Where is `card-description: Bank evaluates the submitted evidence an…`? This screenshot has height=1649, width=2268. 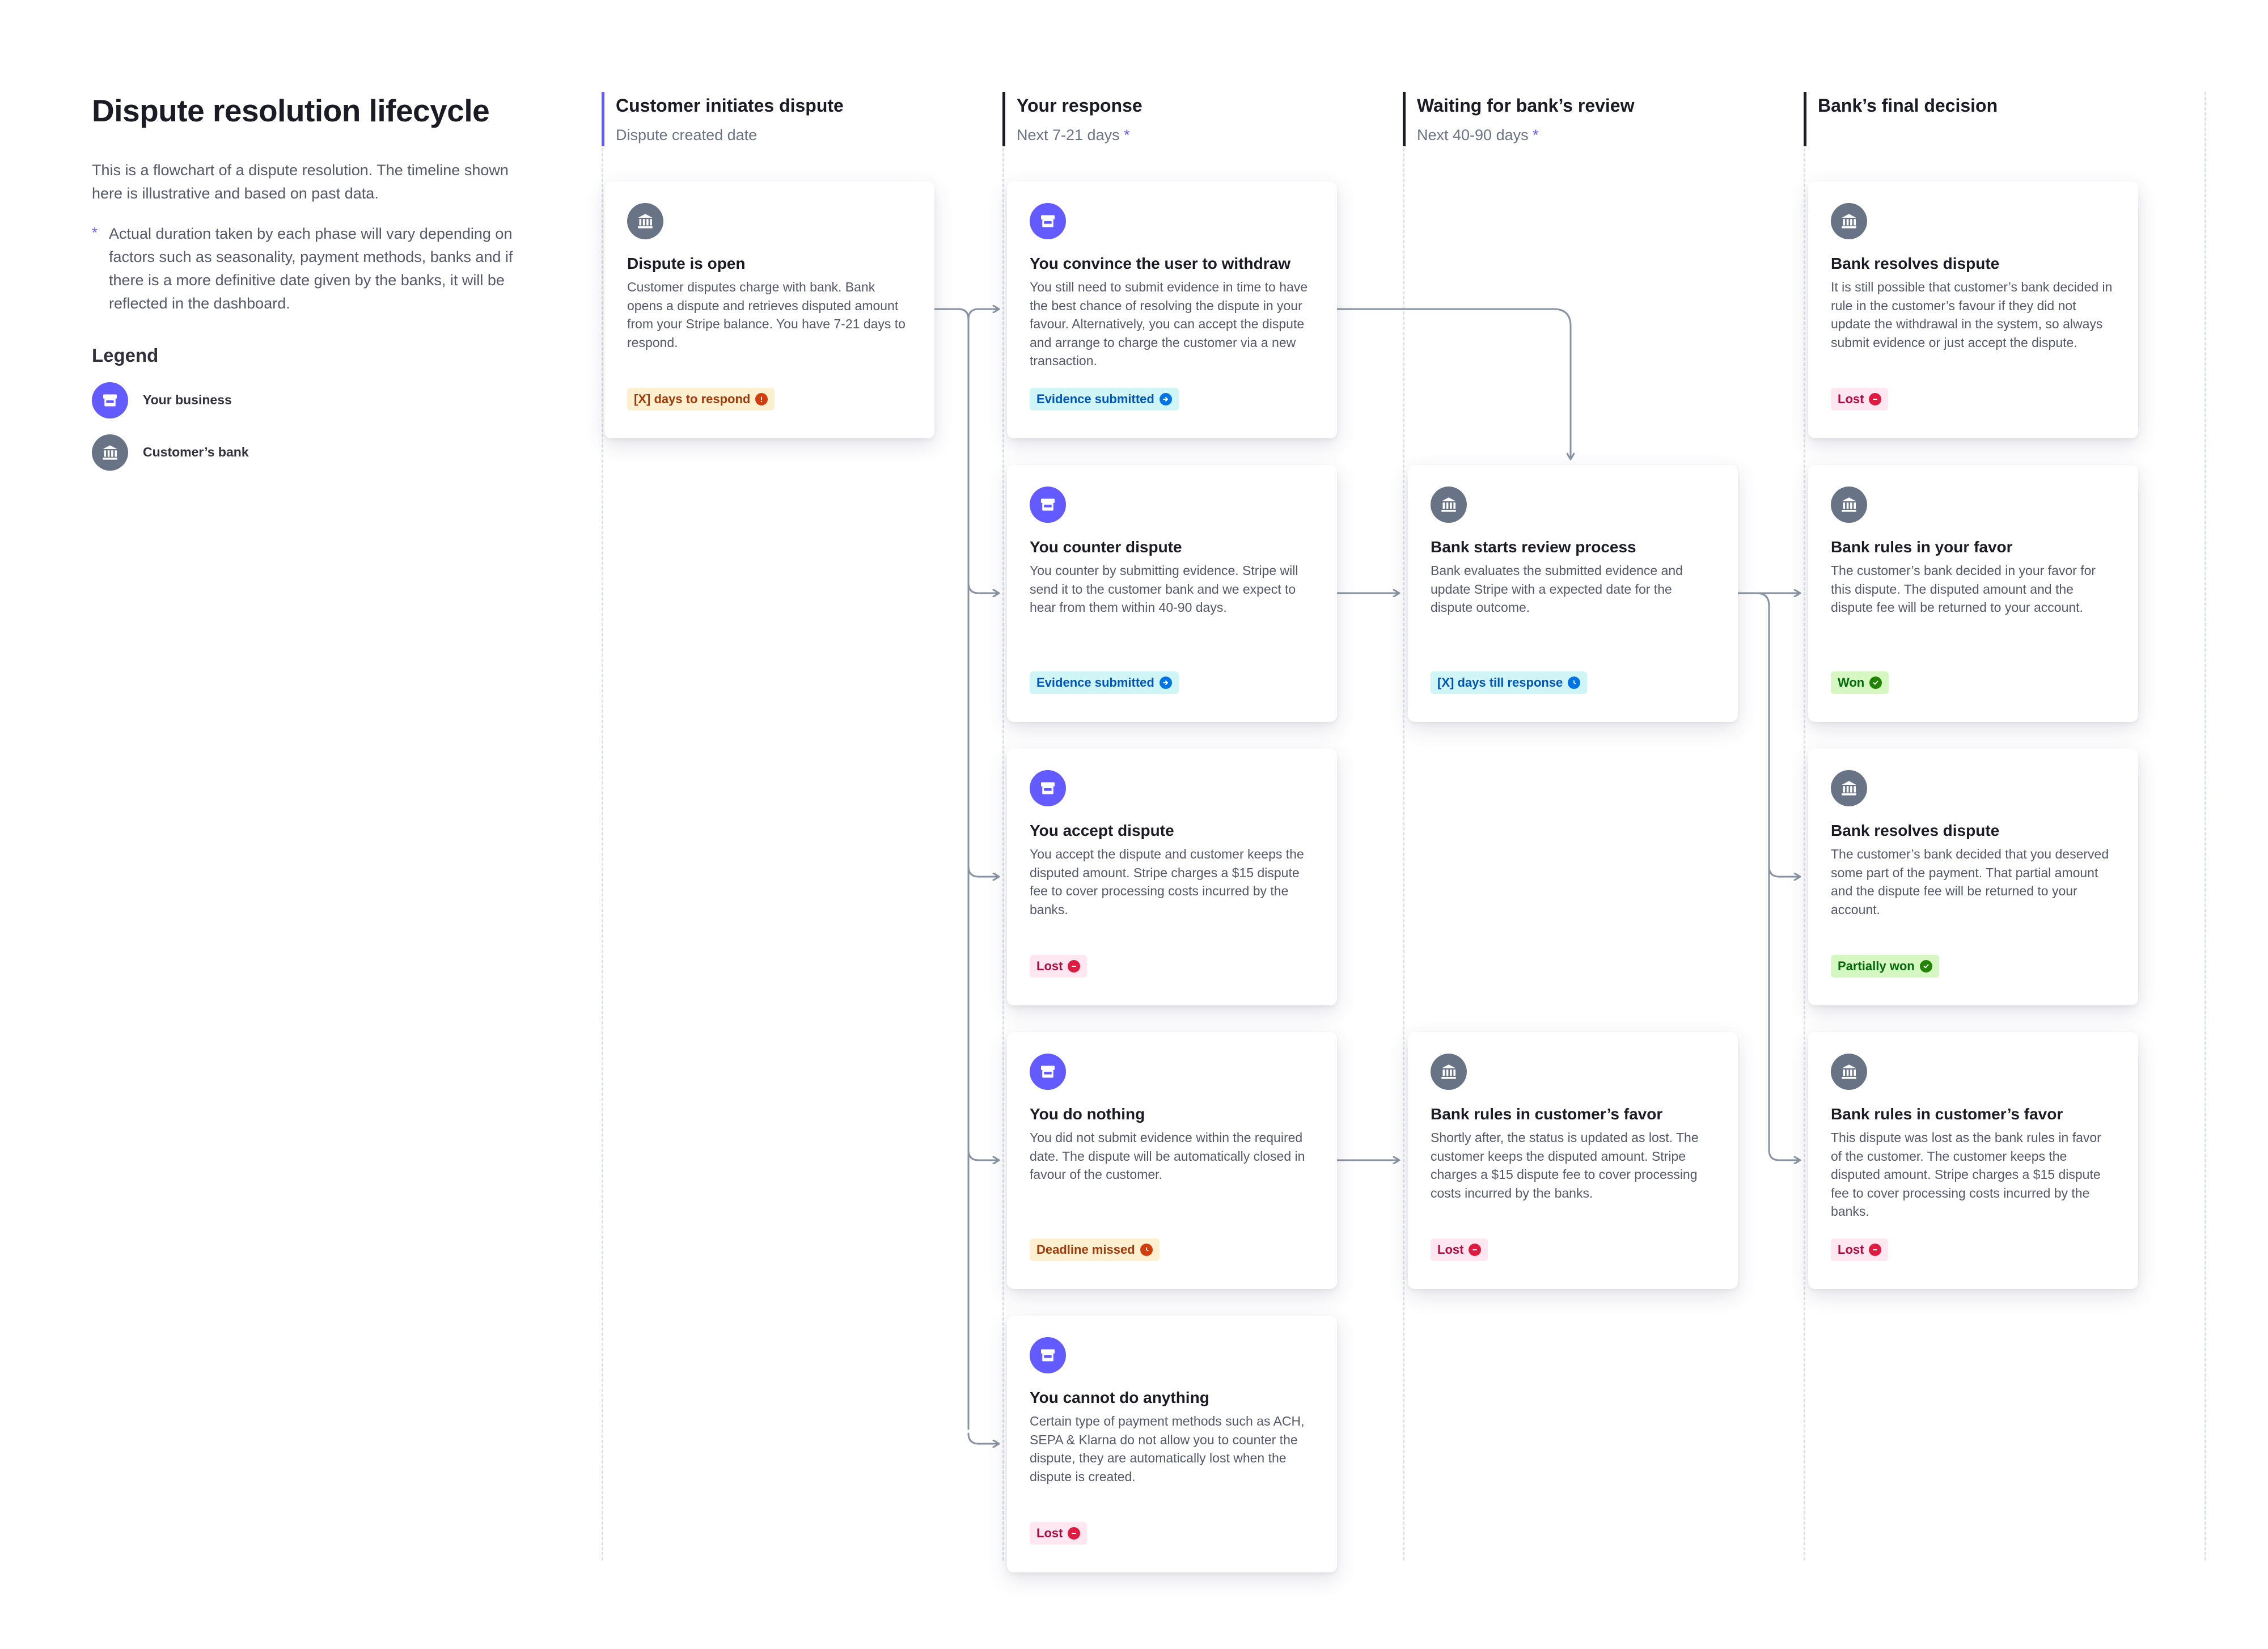 card-description: Bank evaluates the submitted evidence an… is located at coordinates (1557, 589).